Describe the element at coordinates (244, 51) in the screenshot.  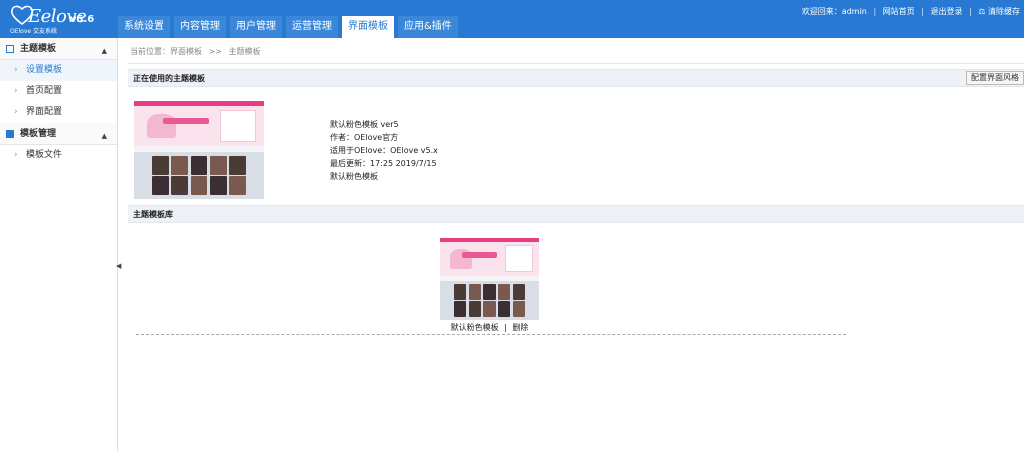
I see `breadcrumb-current: 主题模板` at that location.